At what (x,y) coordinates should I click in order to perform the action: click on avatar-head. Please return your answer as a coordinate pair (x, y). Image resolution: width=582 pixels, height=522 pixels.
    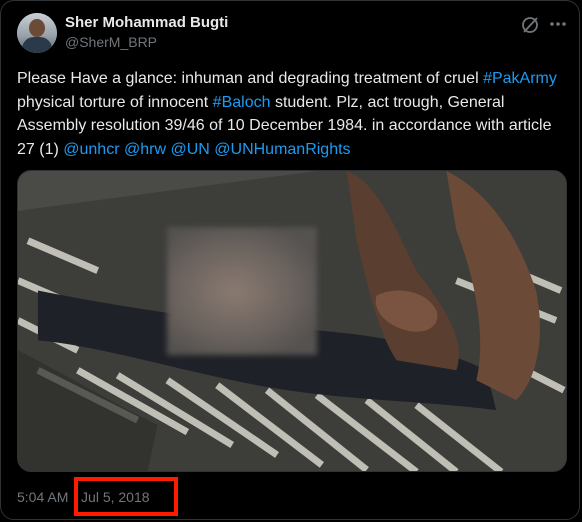
    Looking at the image, I should click on (37, 28).